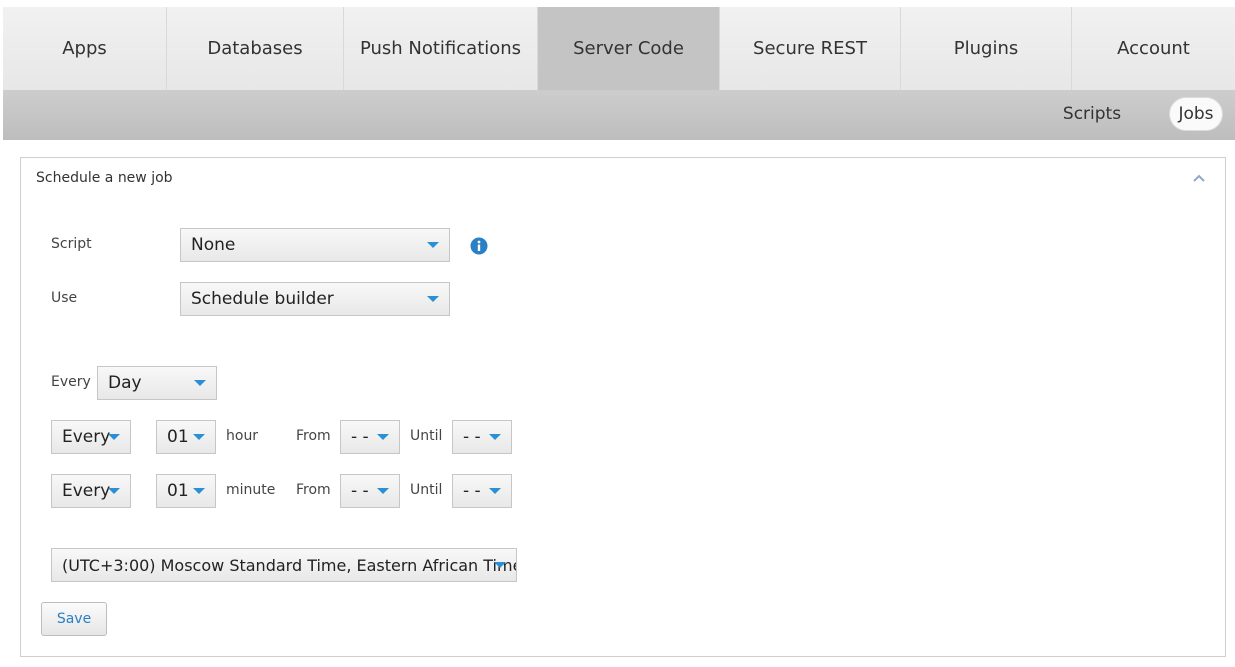 This screenshot has height=667, width=1235. Describe the element at coordinates (360, 491) in the screenshot. I see `minute-from-value: - -` at that location.